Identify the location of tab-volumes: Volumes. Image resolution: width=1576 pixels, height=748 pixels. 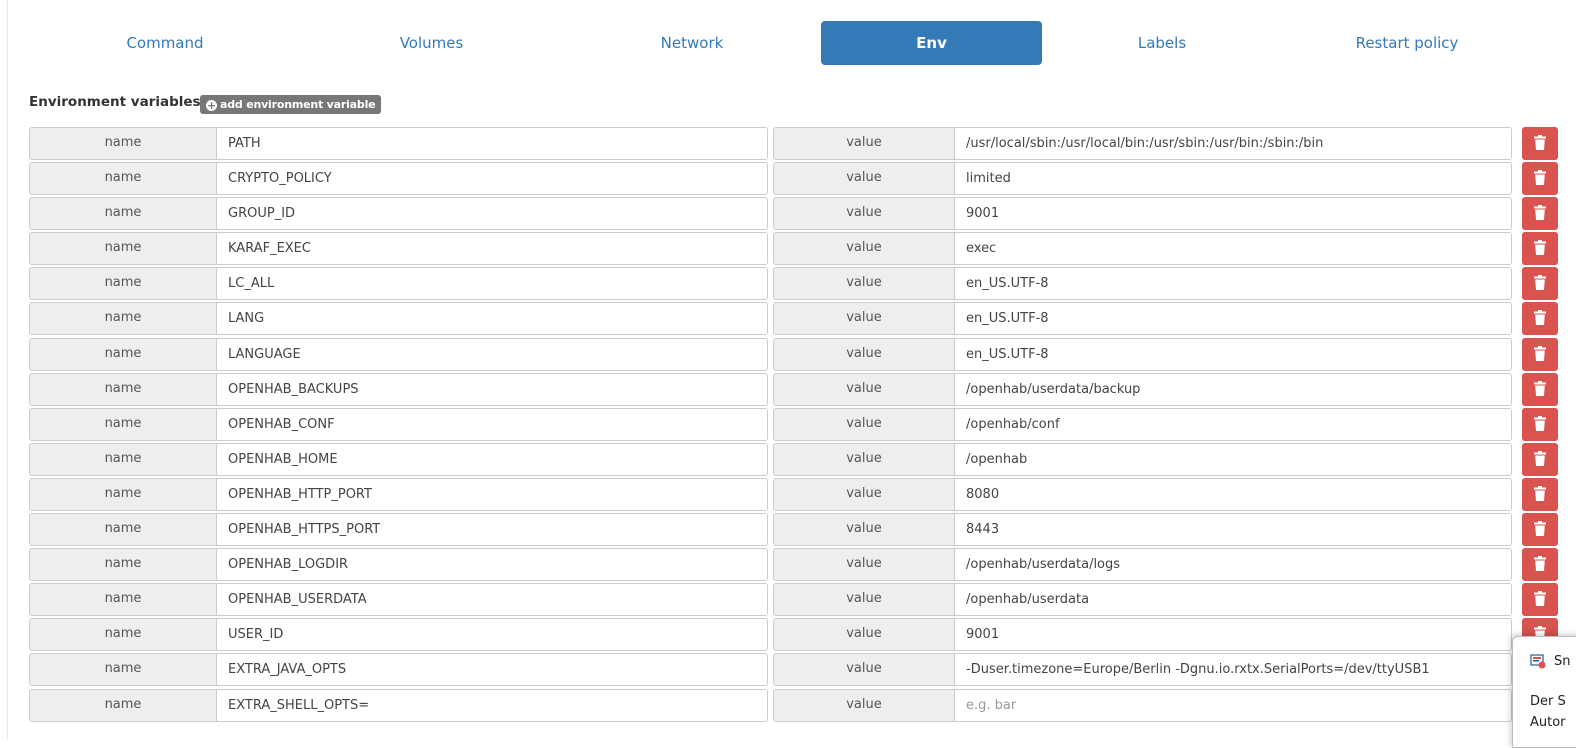
(431, 43).